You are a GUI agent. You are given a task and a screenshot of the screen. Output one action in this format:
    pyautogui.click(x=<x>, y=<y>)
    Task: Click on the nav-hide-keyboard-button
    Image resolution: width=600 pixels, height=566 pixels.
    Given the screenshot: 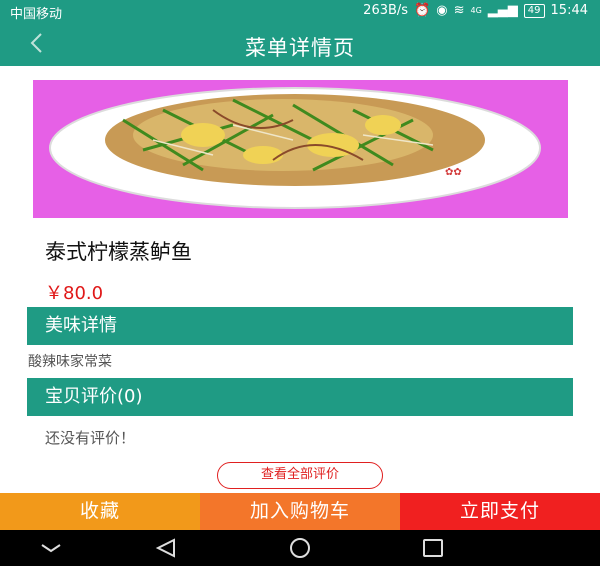 What is the action you would take?
    pyautogui.click(x=51, y=548)
    